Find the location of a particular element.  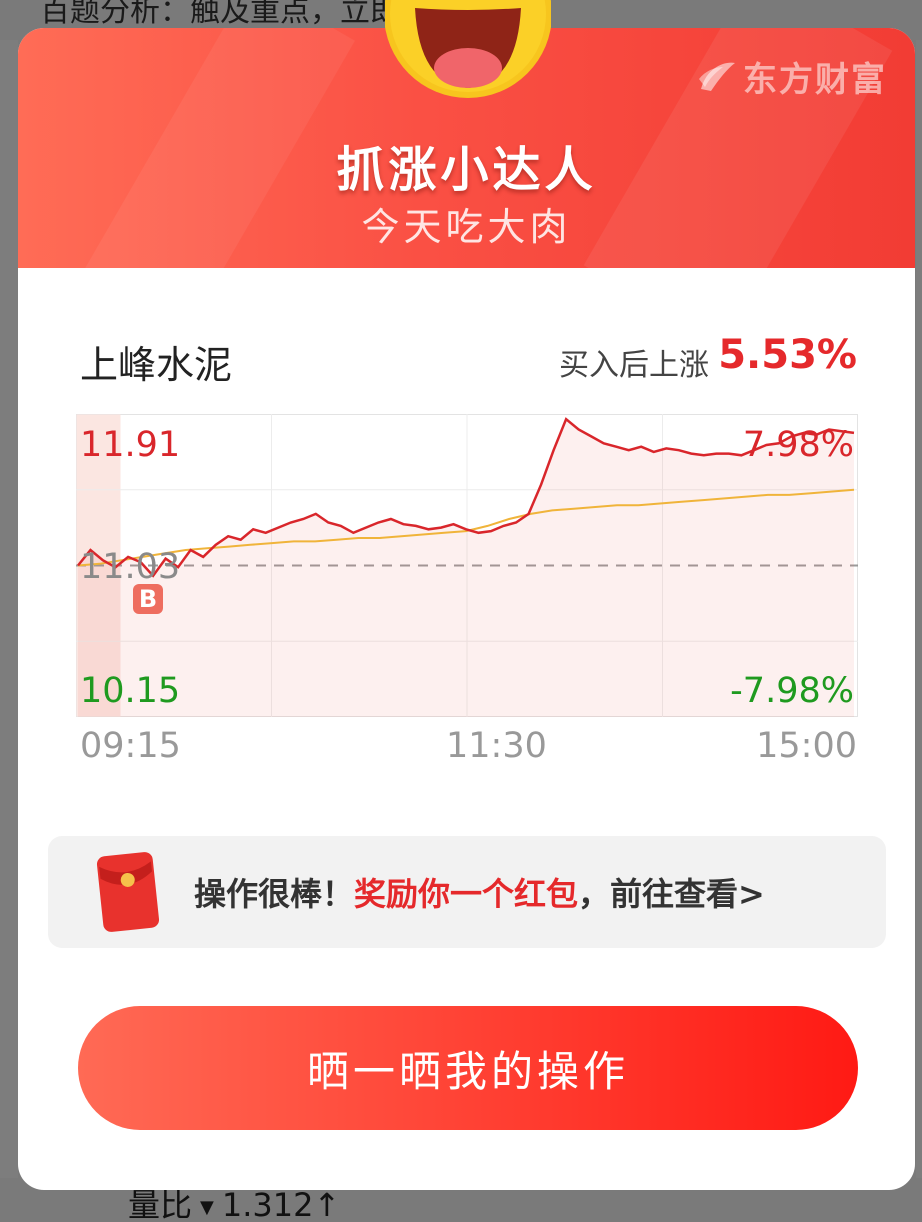

gain-label: 买入后上涨 is located at coordinates (634, 365).